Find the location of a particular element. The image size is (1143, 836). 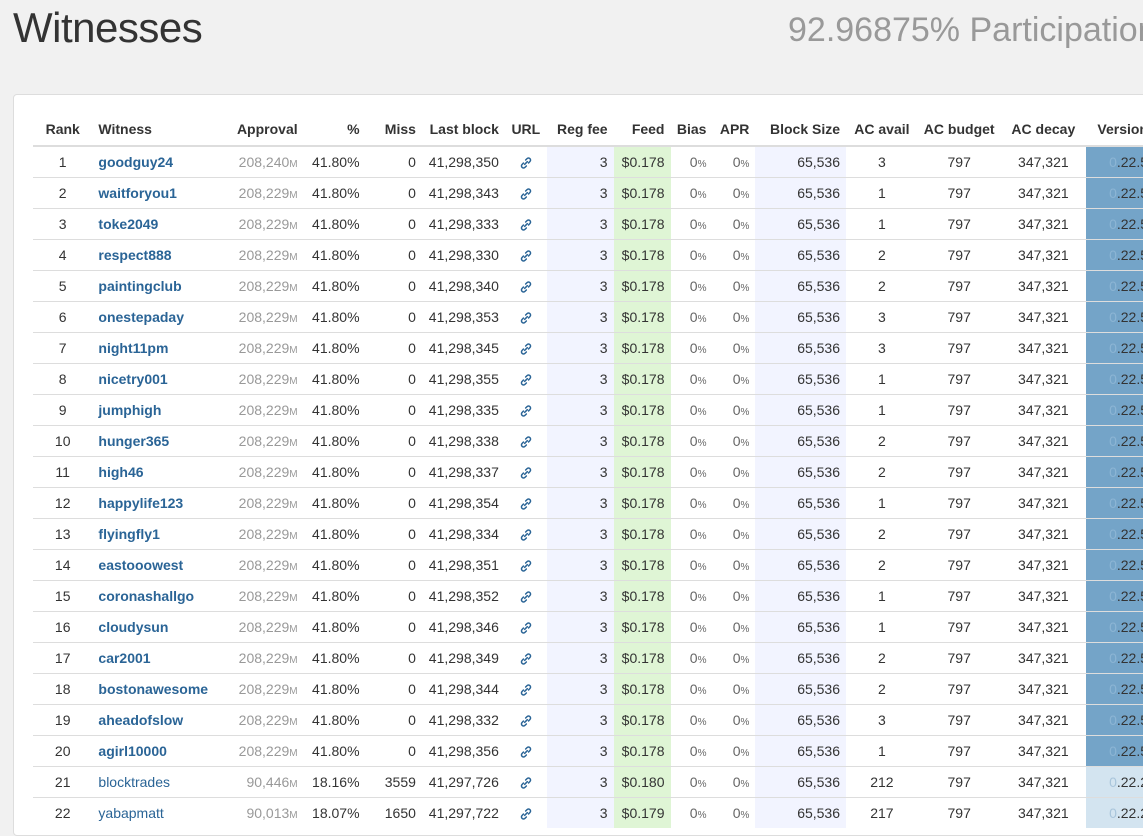

witness-link: happylife123 is located at coordinates (140, 503).